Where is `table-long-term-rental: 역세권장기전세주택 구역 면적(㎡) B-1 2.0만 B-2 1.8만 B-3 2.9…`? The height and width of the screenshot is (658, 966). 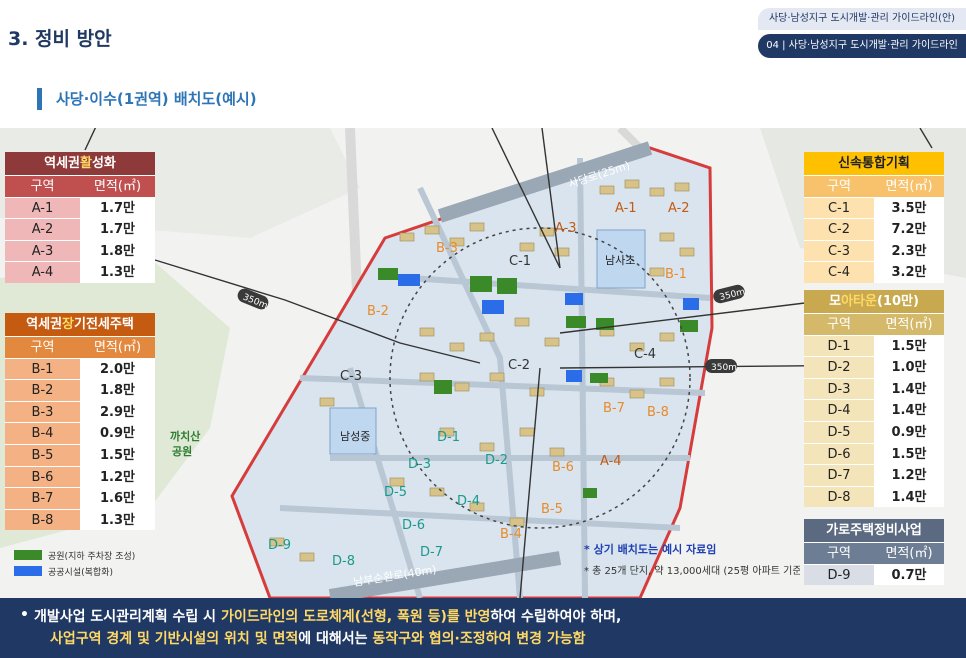
table-long-term-rental: 역세권장기전세주택 구역 면적(㎡) B-1 2.0만 B-2 1.8만 B-3 2.9… is located at coordinates (80, 422).